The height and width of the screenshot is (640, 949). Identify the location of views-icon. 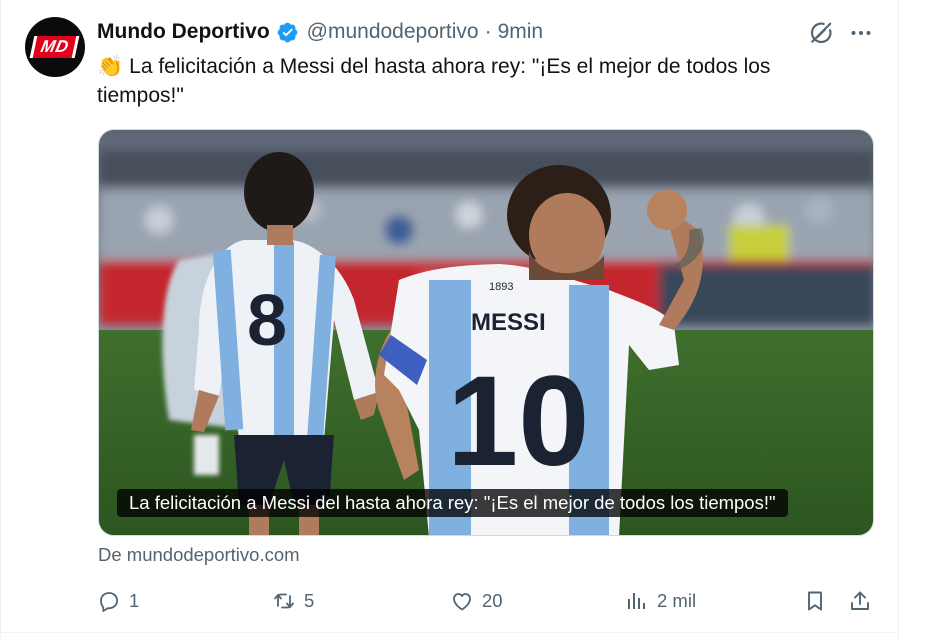
(636, 601).